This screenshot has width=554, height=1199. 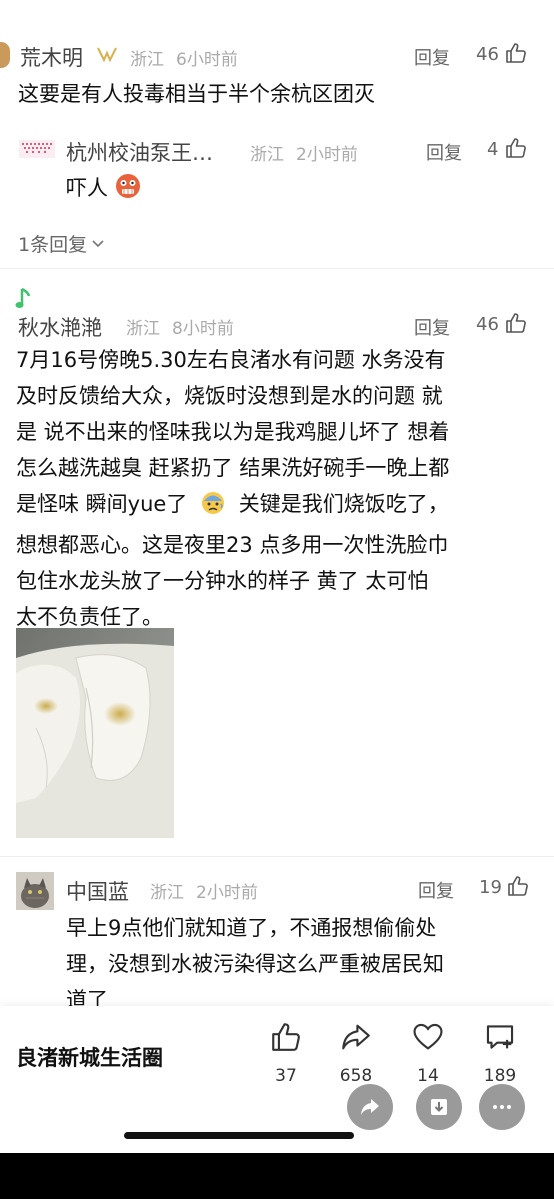 I want to click on more-dots-icon, so click(x=502, y=1109).